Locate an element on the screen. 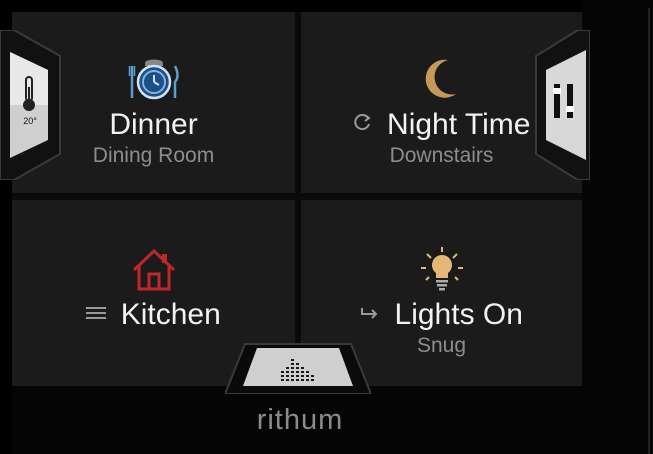  scene-tile-lights-on: Lights On Snug is located at coordinates (441, 295).